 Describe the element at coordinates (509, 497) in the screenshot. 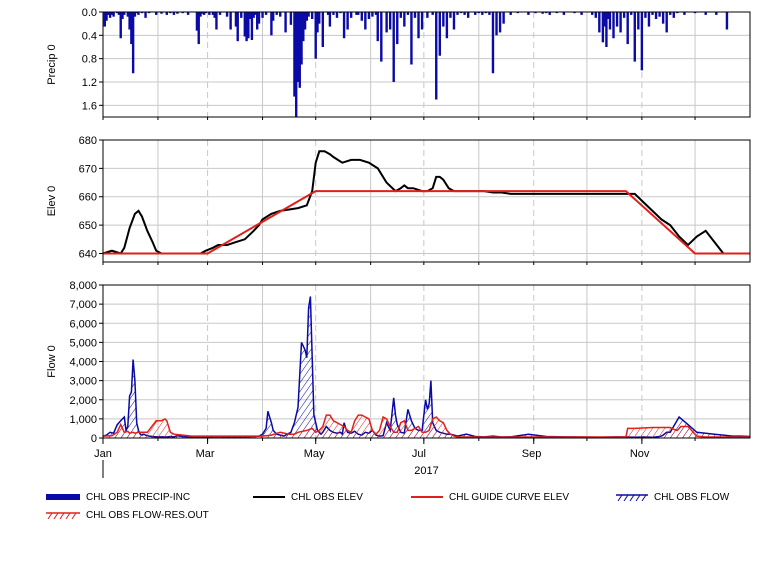

I see `legend-label-guide-curve: CHL GUIDE CURVE ELEV` at that location.